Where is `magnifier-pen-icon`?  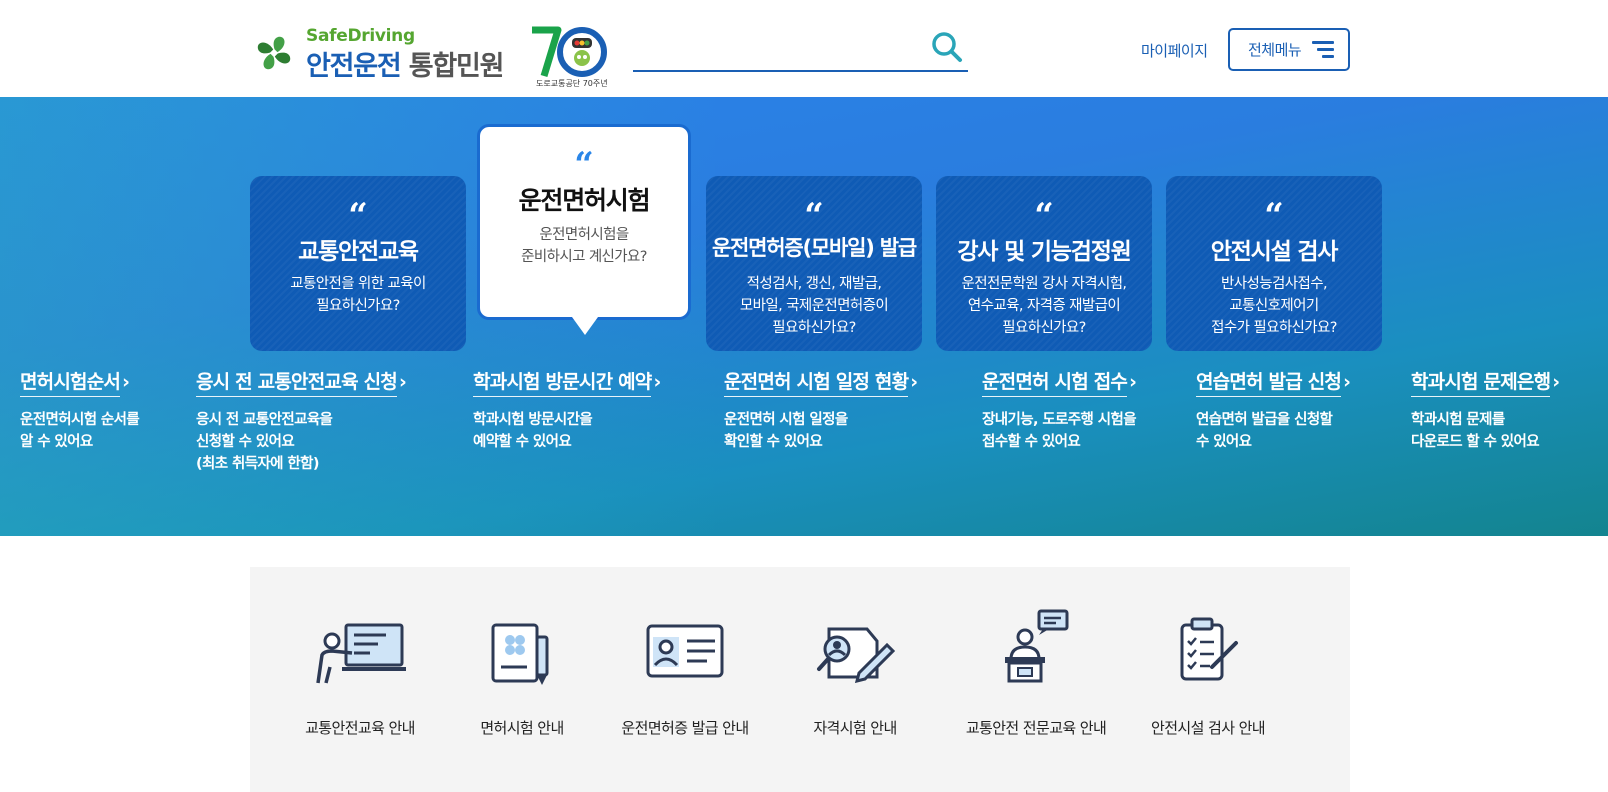 magnifier-pen-icon is located at coordinates (856, 655).